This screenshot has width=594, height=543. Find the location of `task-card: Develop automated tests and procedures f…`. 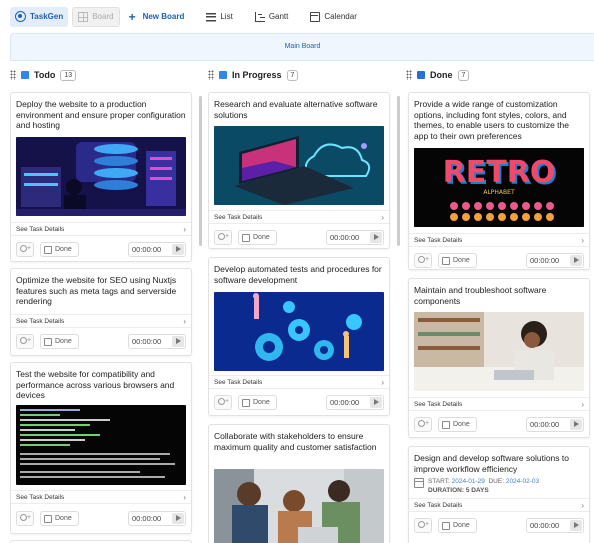

task-card: Develop automated tests and procedures f… is located at coordinates (299, 336).